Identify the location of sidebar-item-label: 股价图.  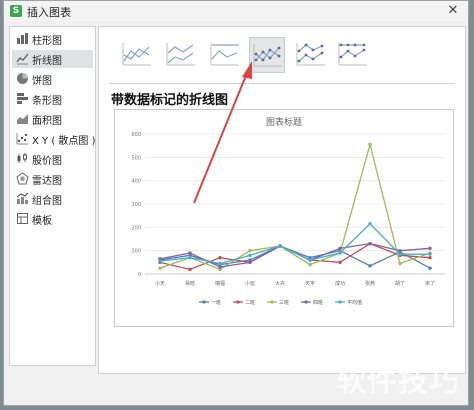
(47, 161).